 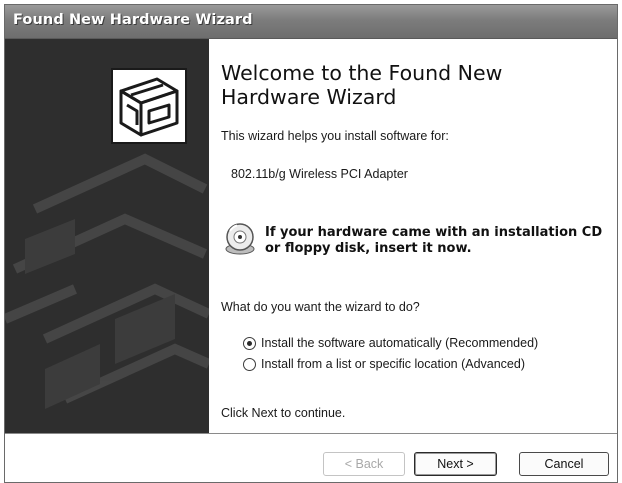 I want to click on page-title: Welcome to the Found New Hardware Wizard, so click(x=362, y=85).